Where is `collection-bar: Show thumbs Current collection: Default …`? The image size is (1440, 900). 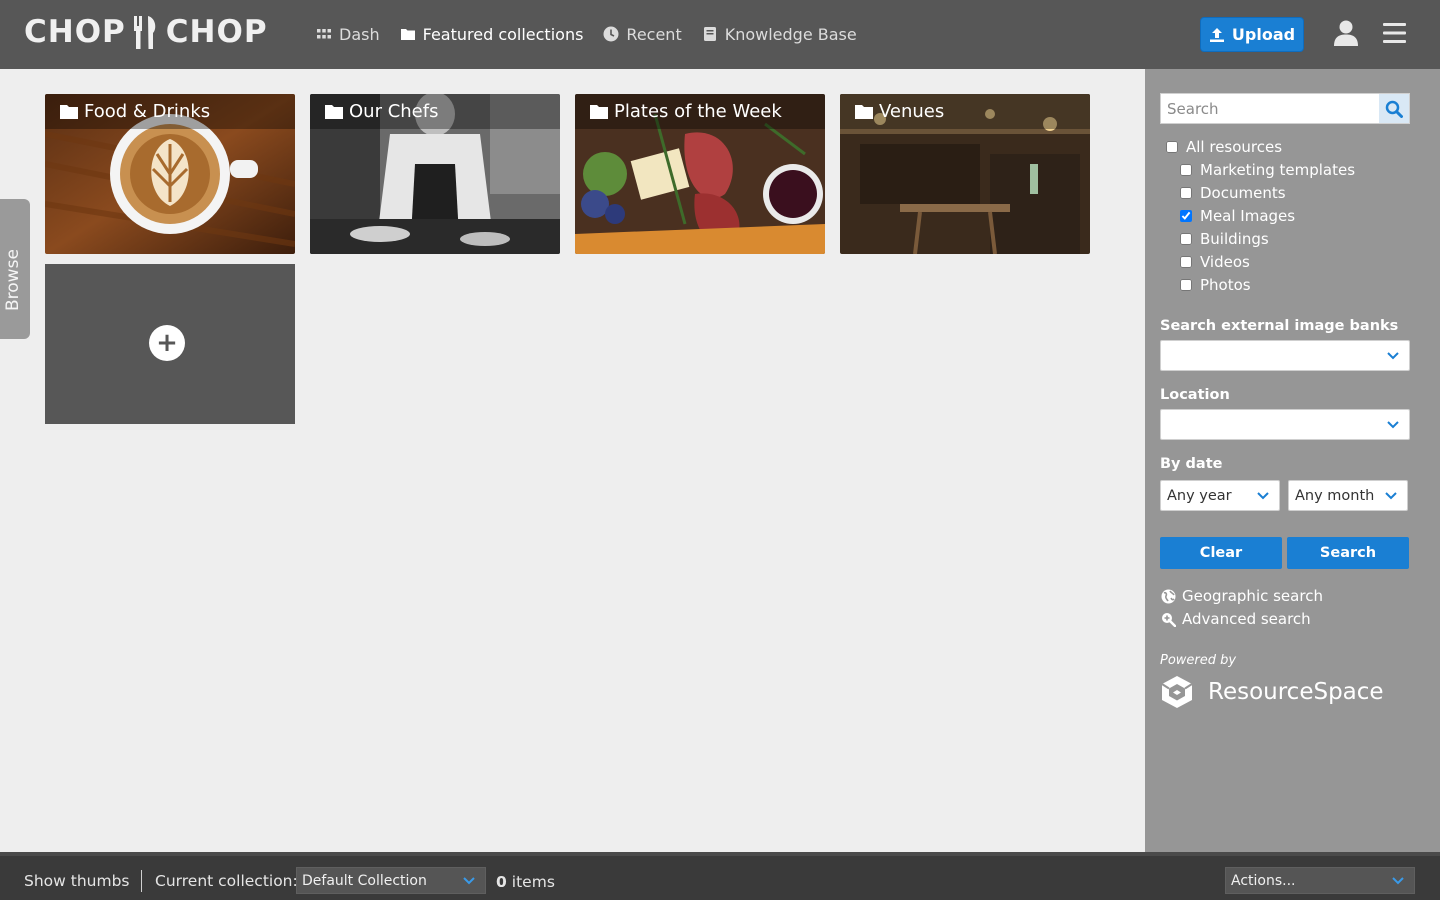
collection-bar: Show thumbs Current collection: Default … is located at coordinates (720, 876).